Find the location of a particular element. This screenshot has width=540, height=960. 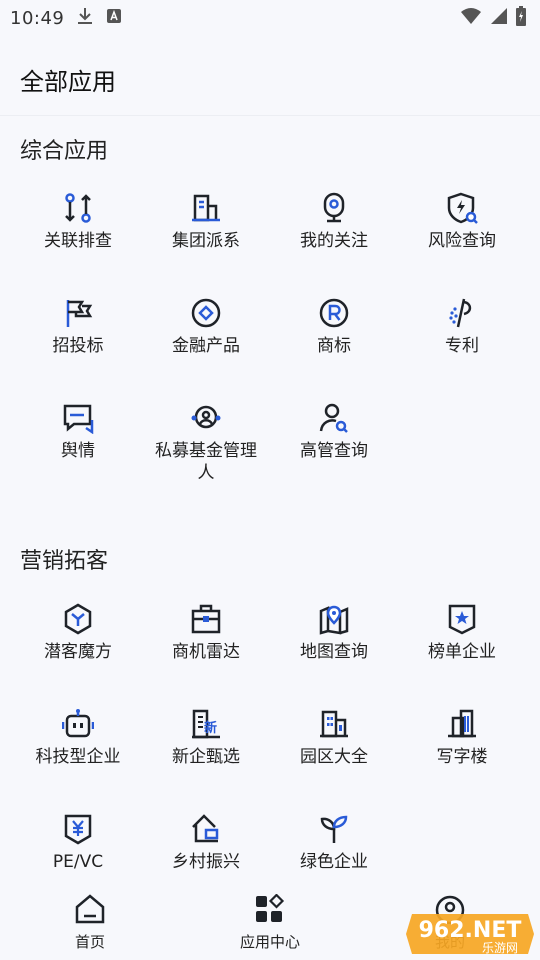

tile-new-company-selection: 新 新企甄选 is located at coordinates (206, 740).